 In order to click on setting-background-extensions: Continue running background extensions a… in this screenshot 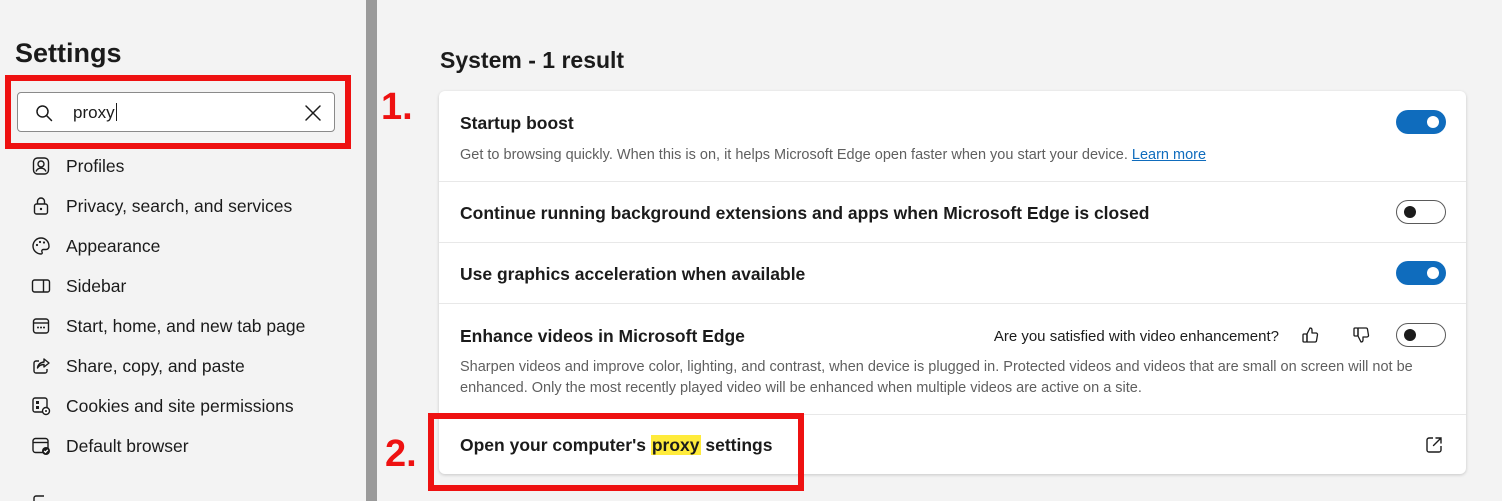, I will do `click(952, 212)`.